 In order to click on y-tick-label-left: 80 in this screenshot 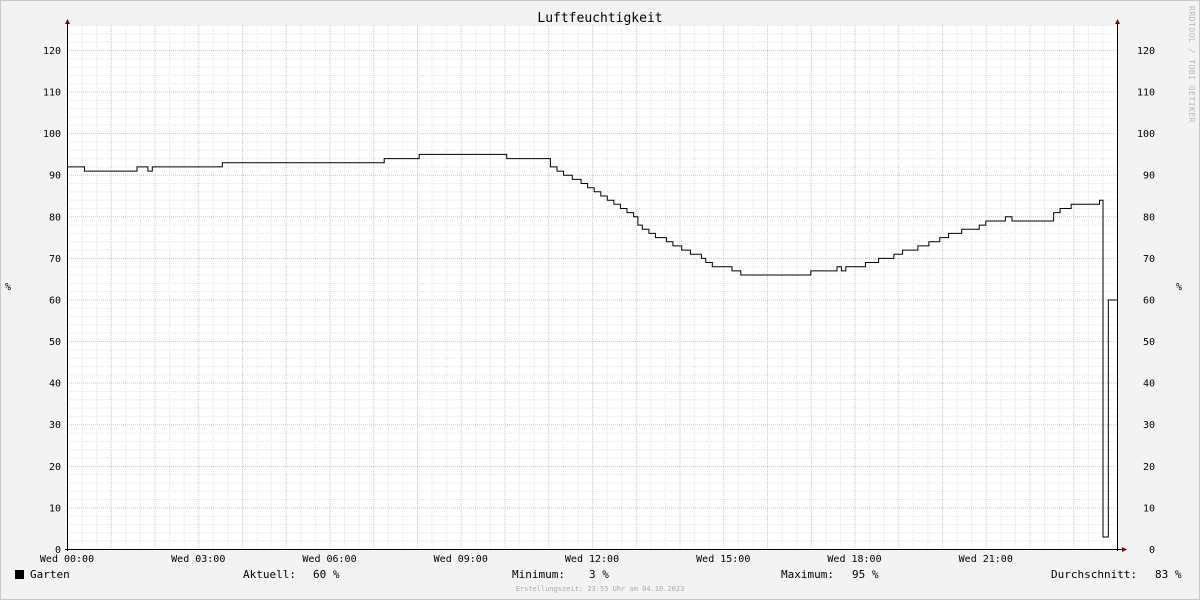, I will do `click(55, 217)`.